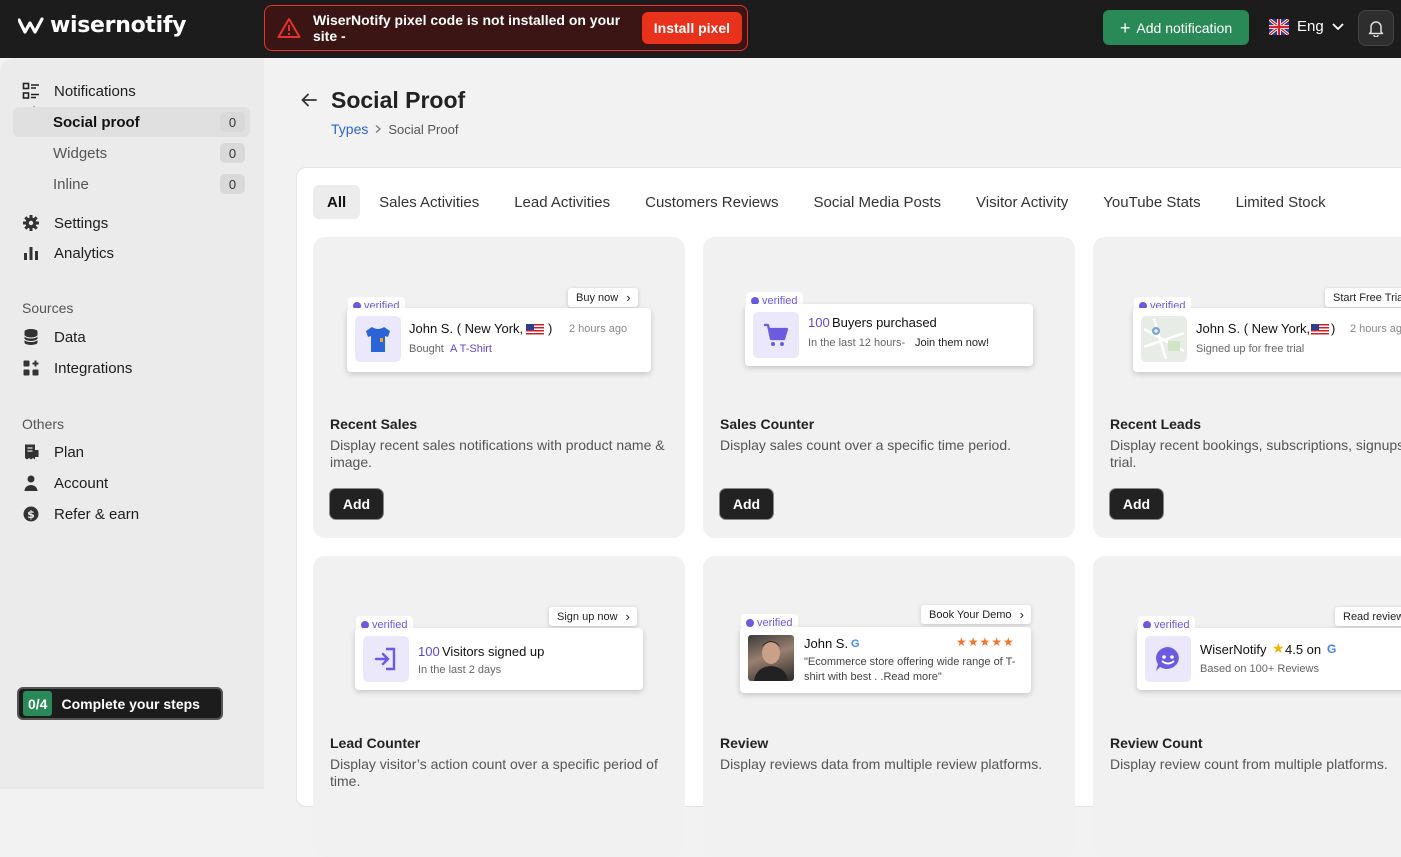  I want to click on preview-cta-label: Buy now, so click(597, 297).